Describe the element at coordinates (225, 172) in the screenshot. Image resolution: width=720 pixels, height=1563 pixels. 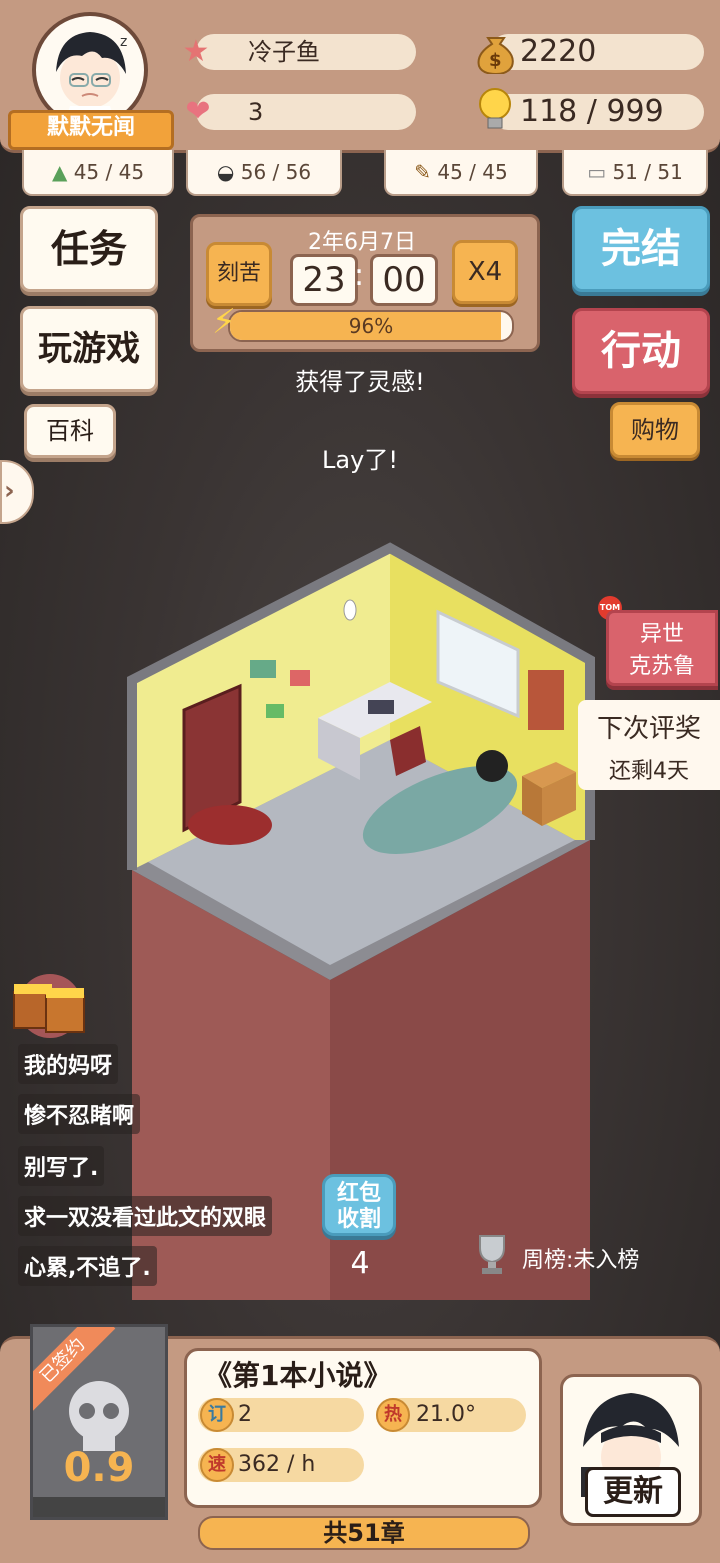
I see `hat-icon: ◒` at that location.